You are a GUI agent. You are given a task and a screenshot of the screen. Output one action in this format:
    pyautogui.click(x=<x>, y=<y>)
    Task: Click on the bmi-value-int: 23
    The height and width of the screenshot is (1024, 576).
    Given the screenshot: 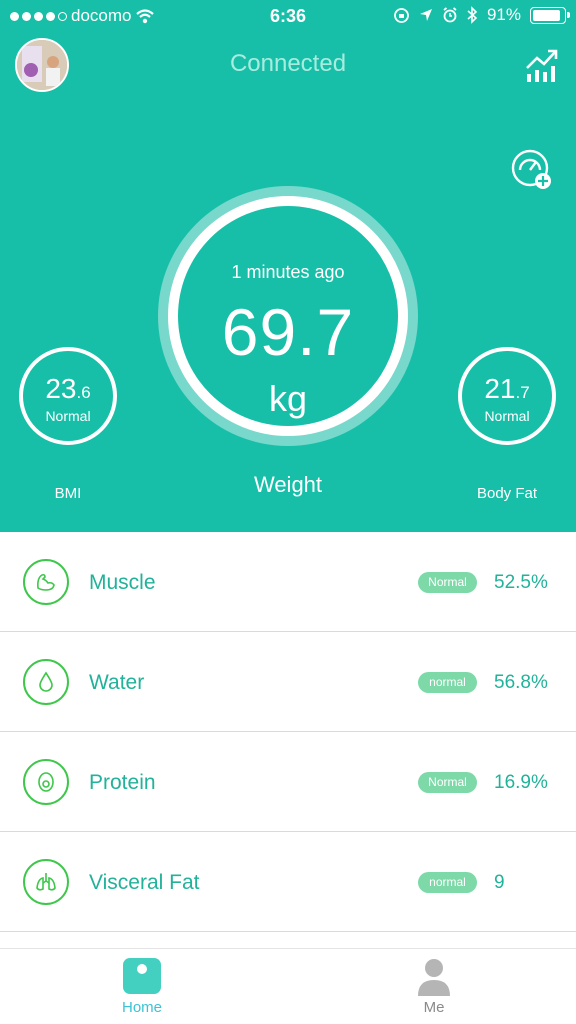 What is the action you would take?
    pyautogui.click(x=61, y=388)
    